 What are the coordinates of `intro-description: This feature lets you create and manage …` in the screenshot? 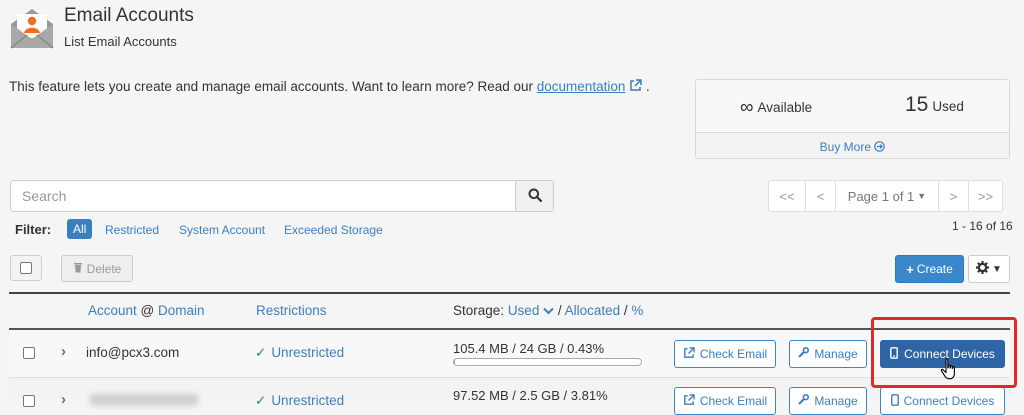 It's located at (273, 86).